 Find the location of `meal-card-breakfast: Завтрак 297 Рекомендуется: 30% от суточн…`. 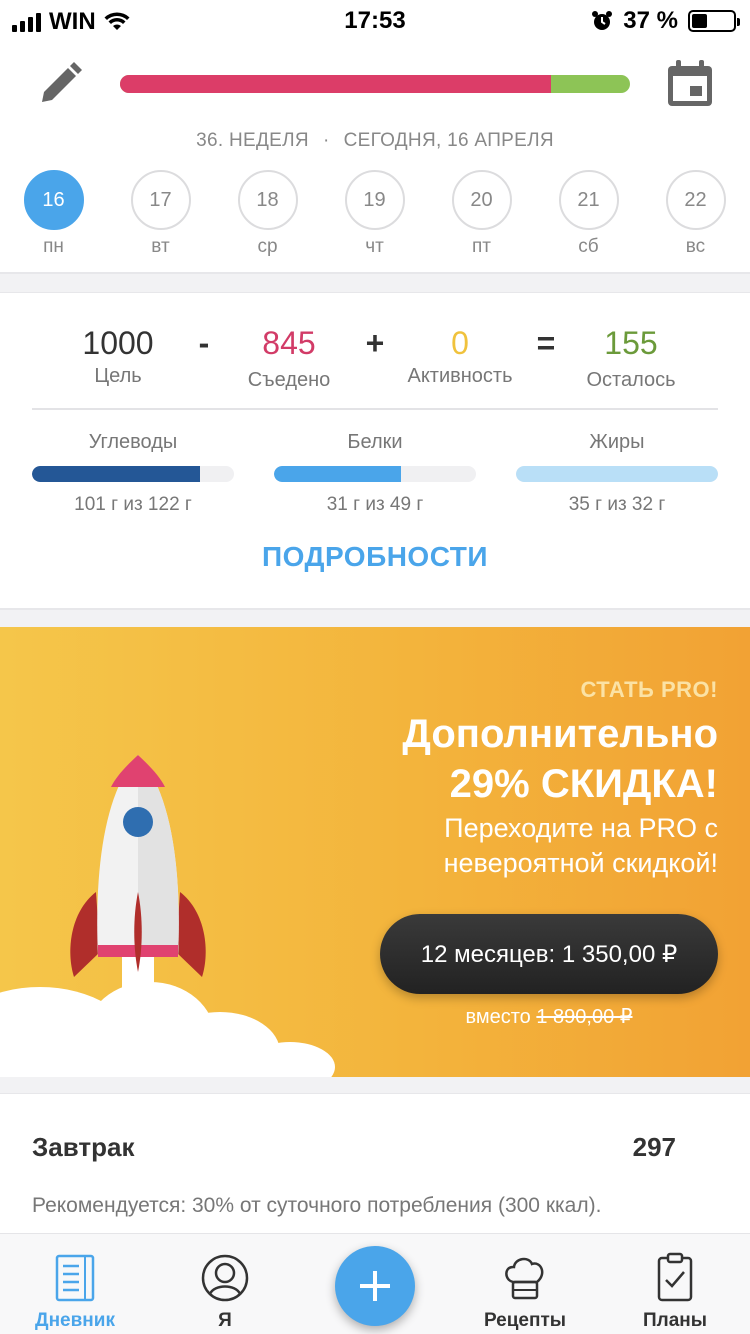

meal-card-breakfast: Завтрак 297 Рекомендуется: 30% от суточн… is located at coordinates (375, 1163).